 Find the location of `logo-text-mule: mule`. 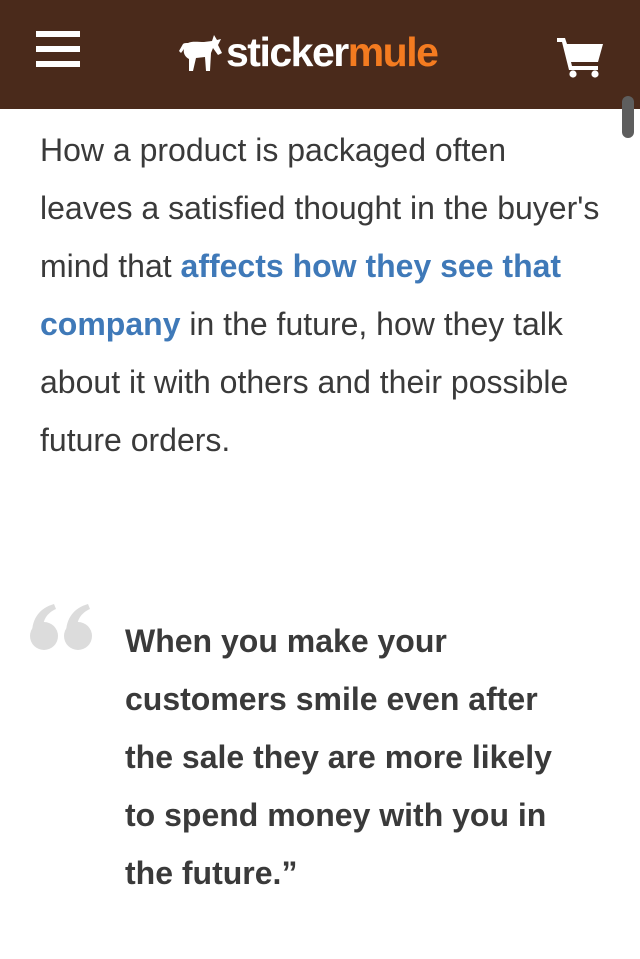

logo-text-mule: mule is located at coordinates (393, 51).